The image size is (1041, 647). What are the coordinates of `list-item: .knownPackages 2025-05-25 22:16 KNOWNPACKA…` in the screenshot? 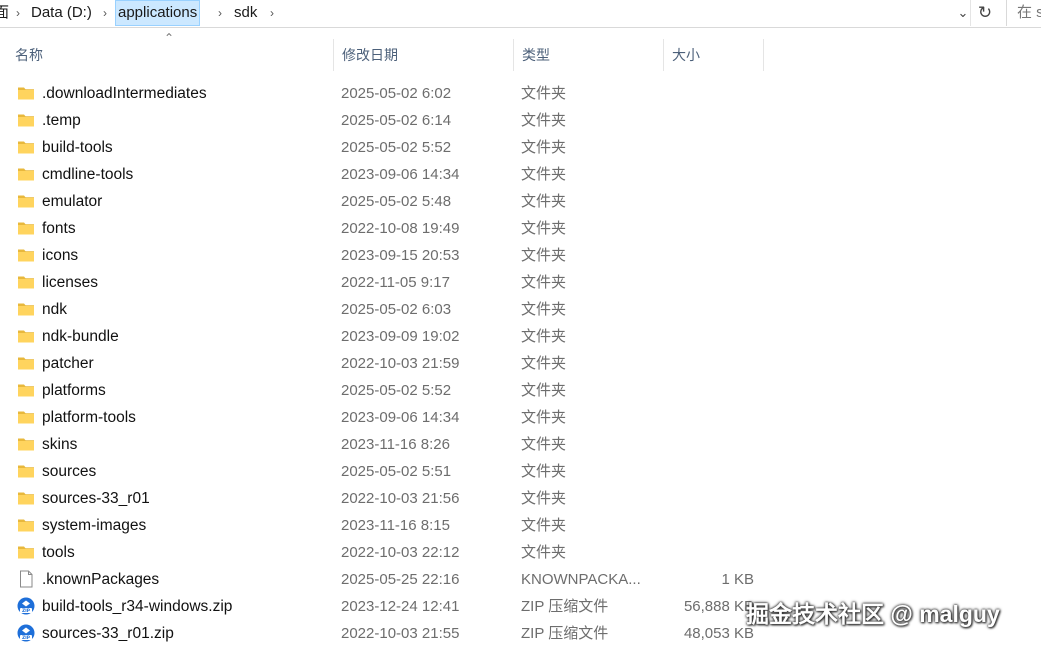 It's located at (520, 579).